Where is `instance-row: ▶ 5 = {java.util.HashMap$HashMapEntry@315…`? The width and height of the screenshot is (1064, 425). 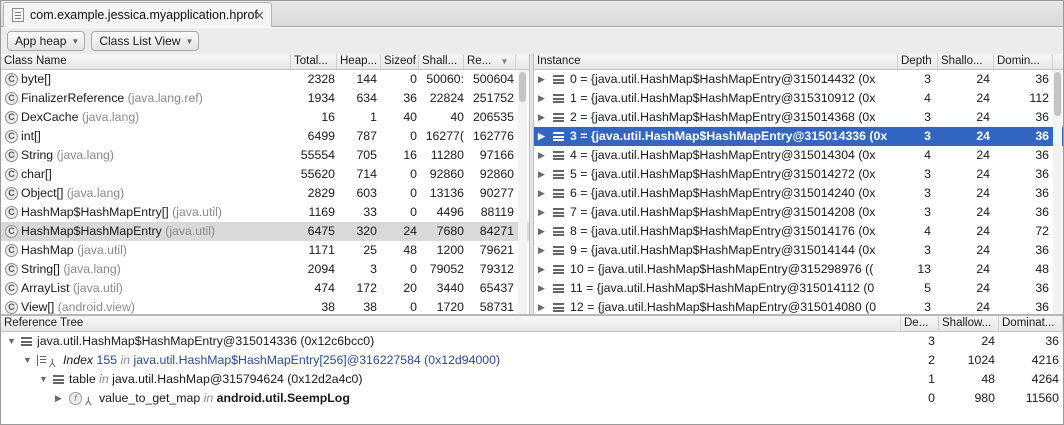 instance-row: ▶ 5 = {java.util.HashMap$HashMapEntry@315… is located at coordinates (798, 174).